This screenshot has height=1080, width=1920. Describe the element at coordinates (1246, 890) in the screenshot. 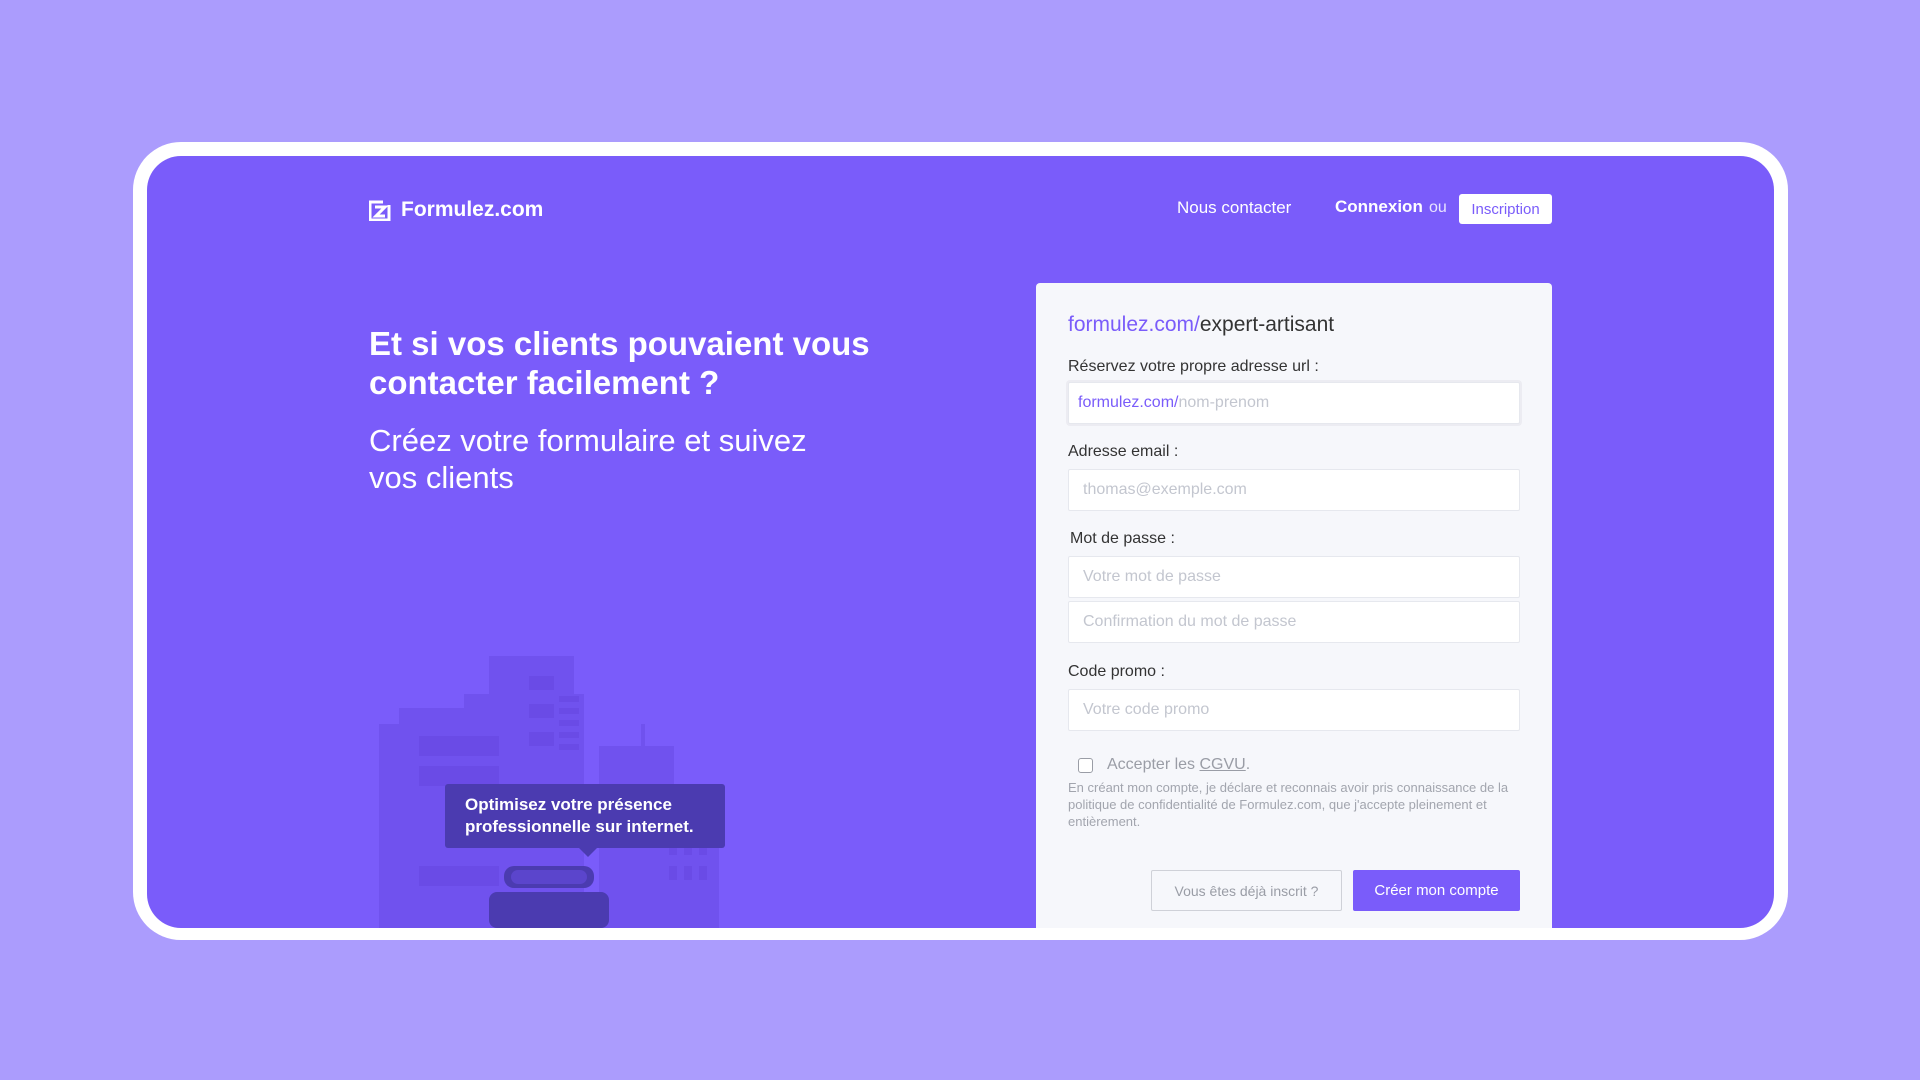

I see `already-registered-button: Vous êtes déjà inscrit ?` at that location.